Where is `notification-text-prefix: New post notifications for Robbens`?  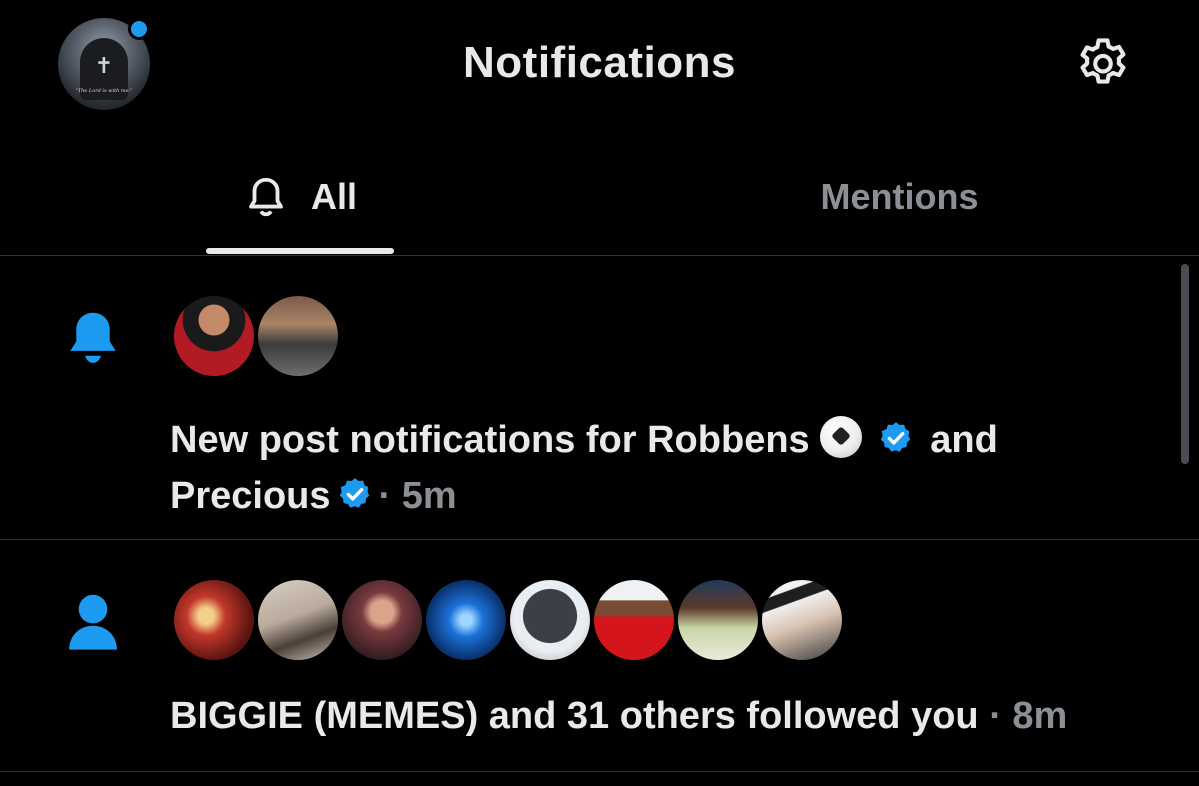 notification-text-prefix: New post notifications for Robbens is located at coordinates (490, 440).